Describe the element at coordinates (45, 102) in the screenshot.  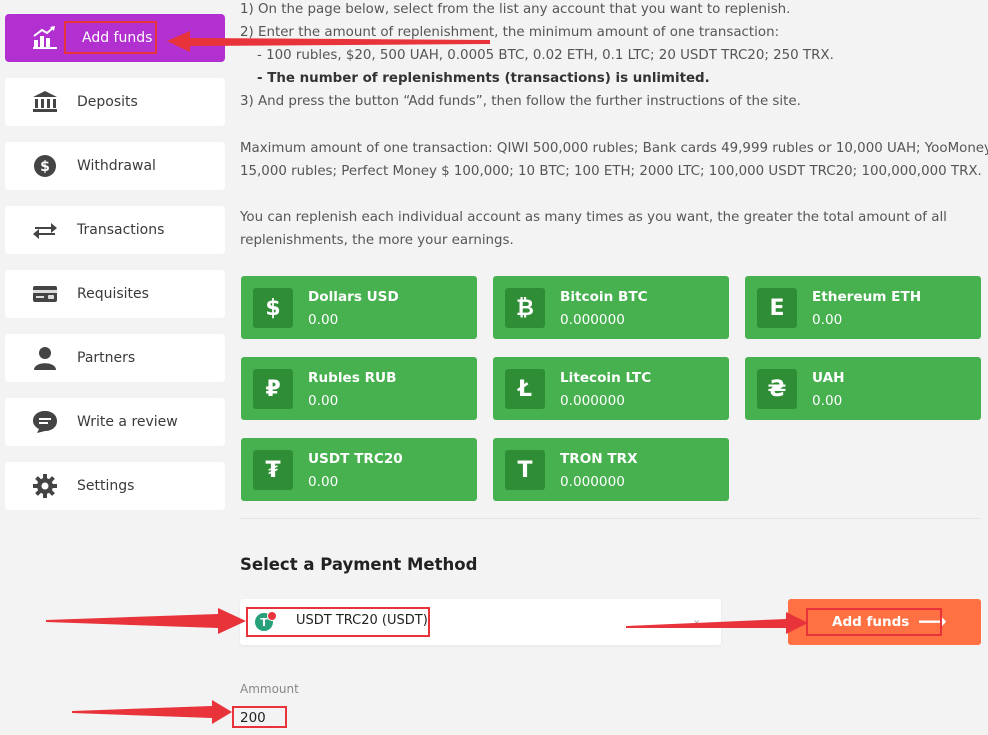
I see `bank-icon` at that location.